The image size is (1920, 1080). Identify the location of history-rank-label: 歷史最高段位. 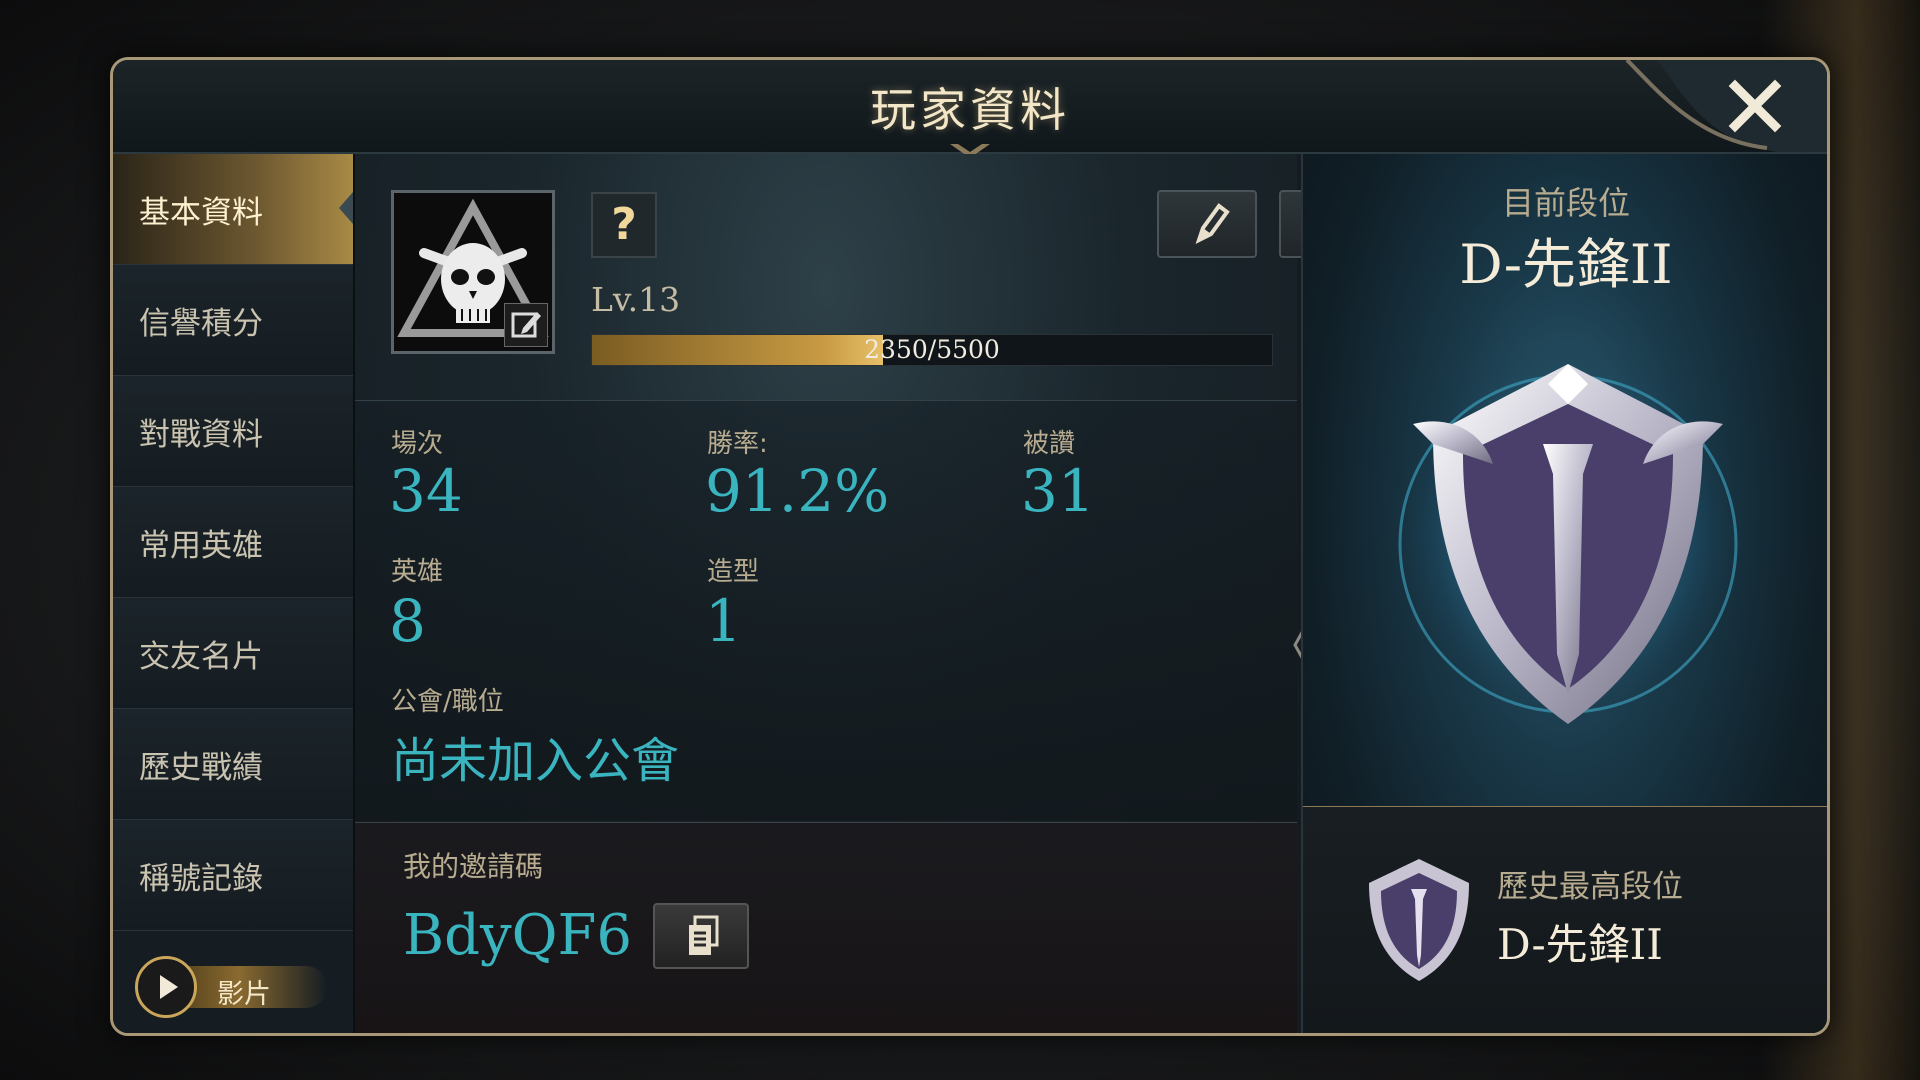
(1590, 887).